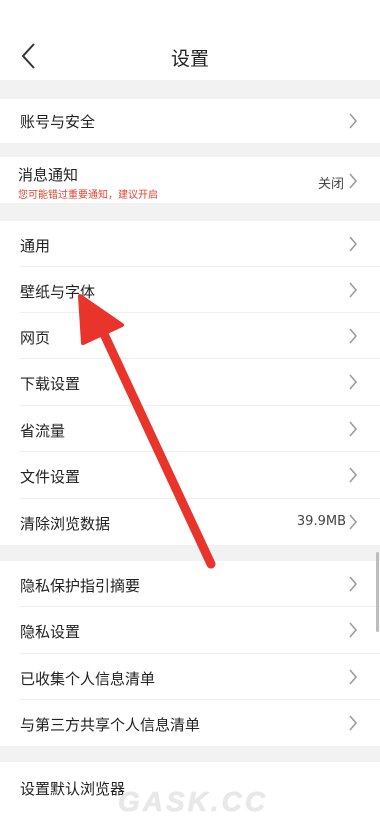 This screenshot has height=823, width=380. I want to click on watermark-logo: GASK.CC, so click(193, 801).